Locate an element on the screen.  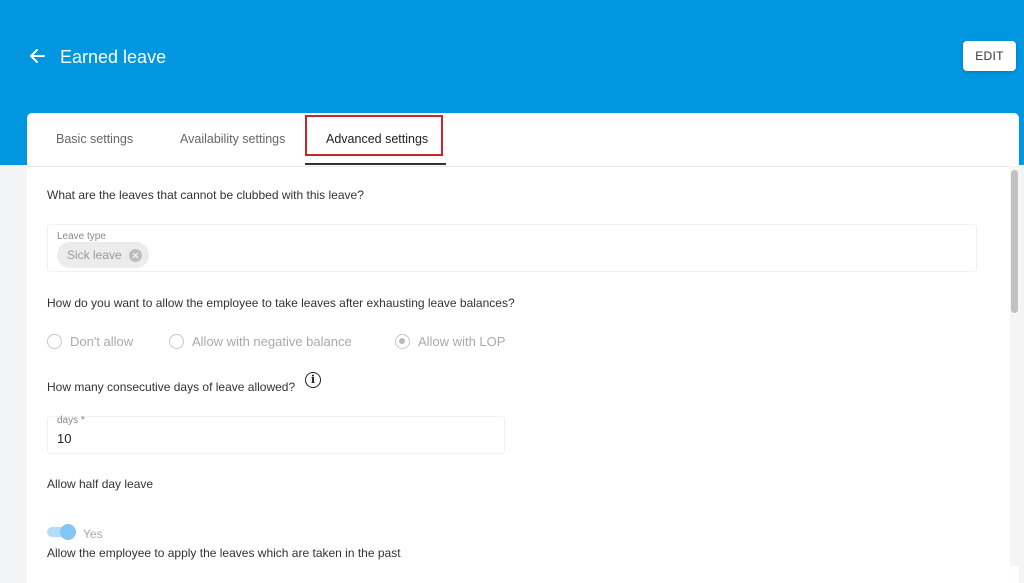
tab-basic-settings: Basic settings is located at coordinates (94, 139).